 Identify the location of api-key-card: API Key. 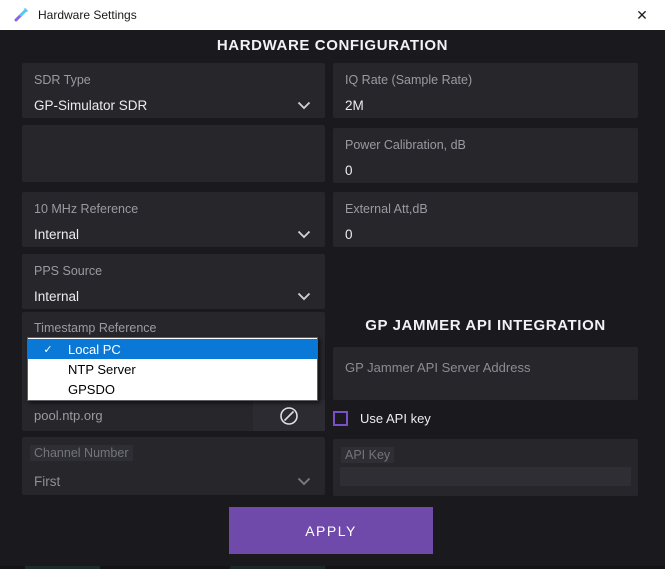
(485, 467).